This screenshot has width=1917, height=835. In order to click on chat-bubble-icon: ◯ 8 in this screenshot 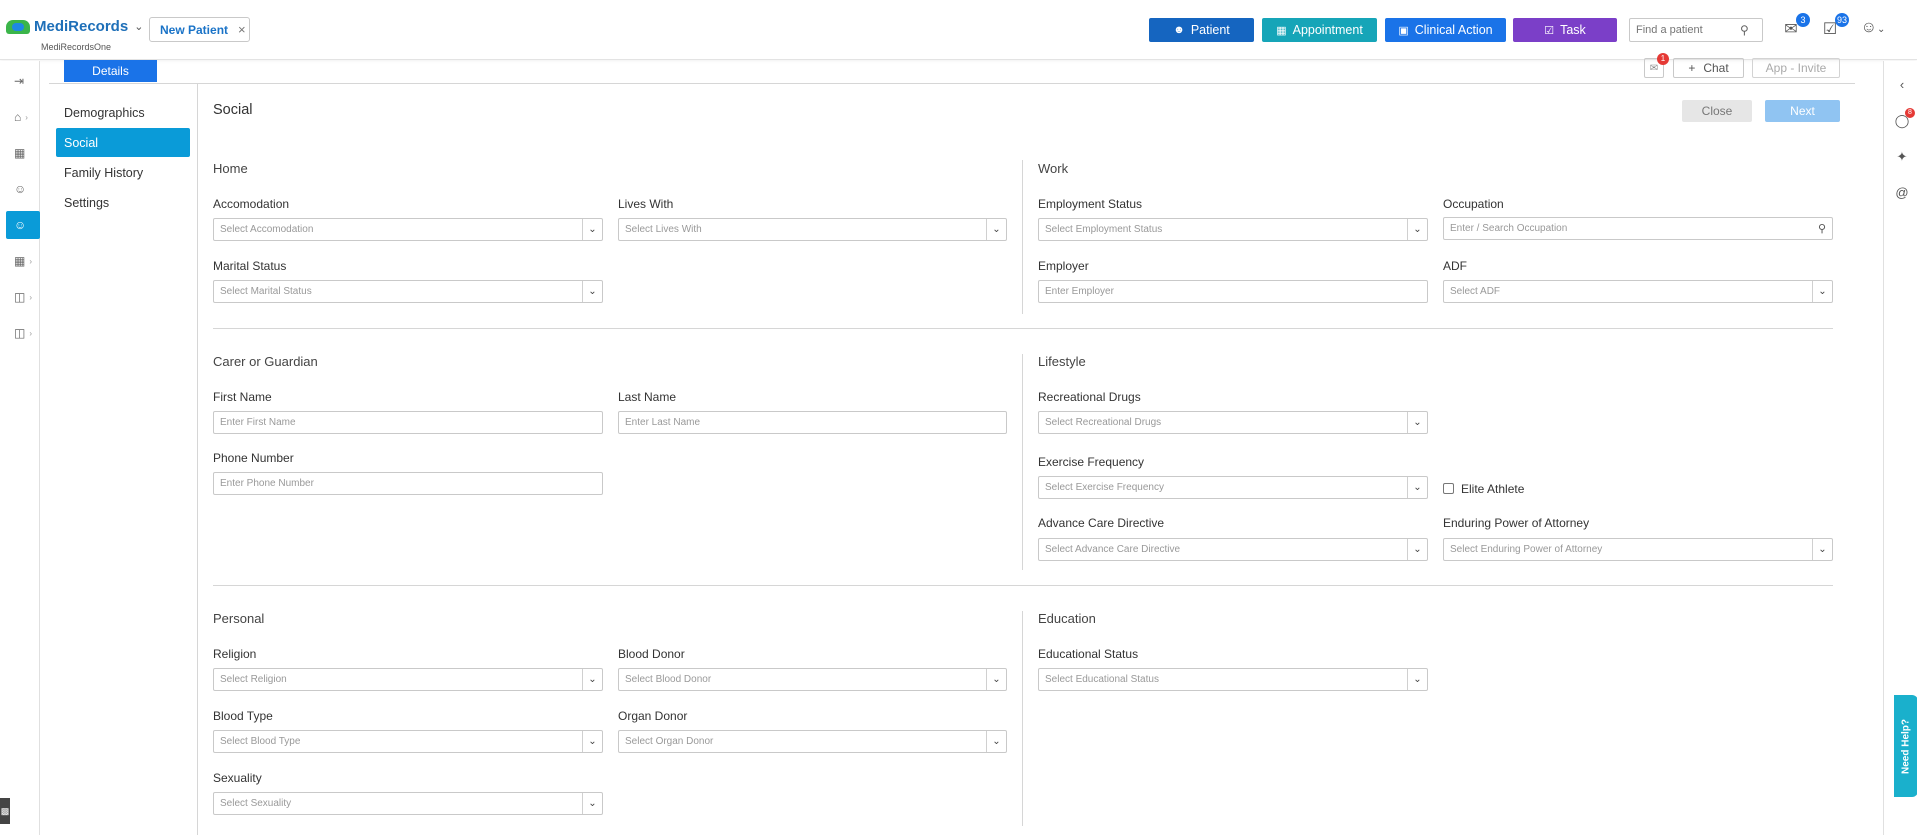, I will do `click(1904, 118)`.